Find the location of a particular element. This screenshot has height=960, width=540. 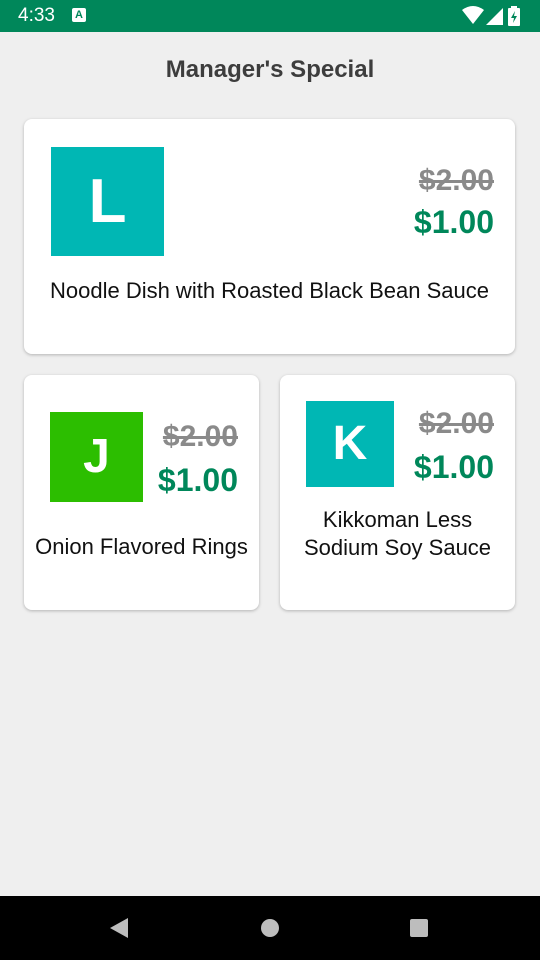

product-tile: J is located at coordinates (96, 457).